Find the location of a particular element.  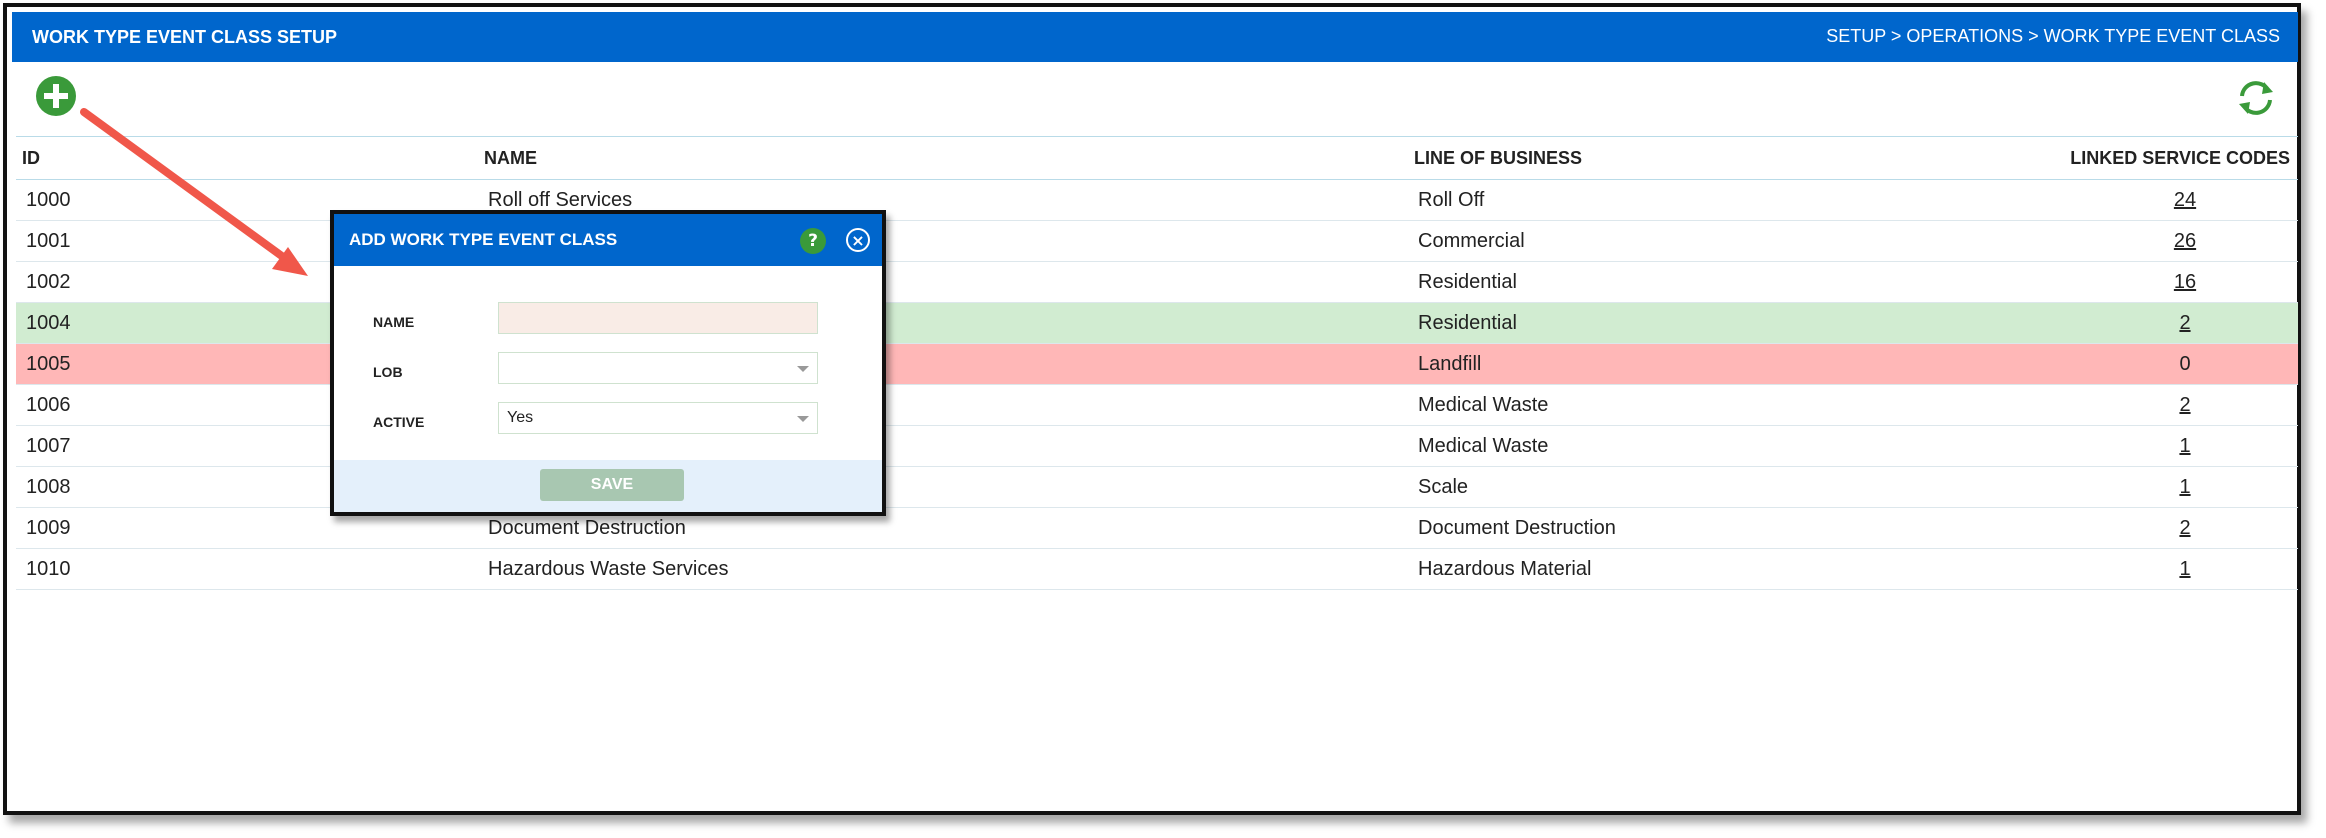

cell-linked-codes: 24 is located at coordinates (2109, 200).